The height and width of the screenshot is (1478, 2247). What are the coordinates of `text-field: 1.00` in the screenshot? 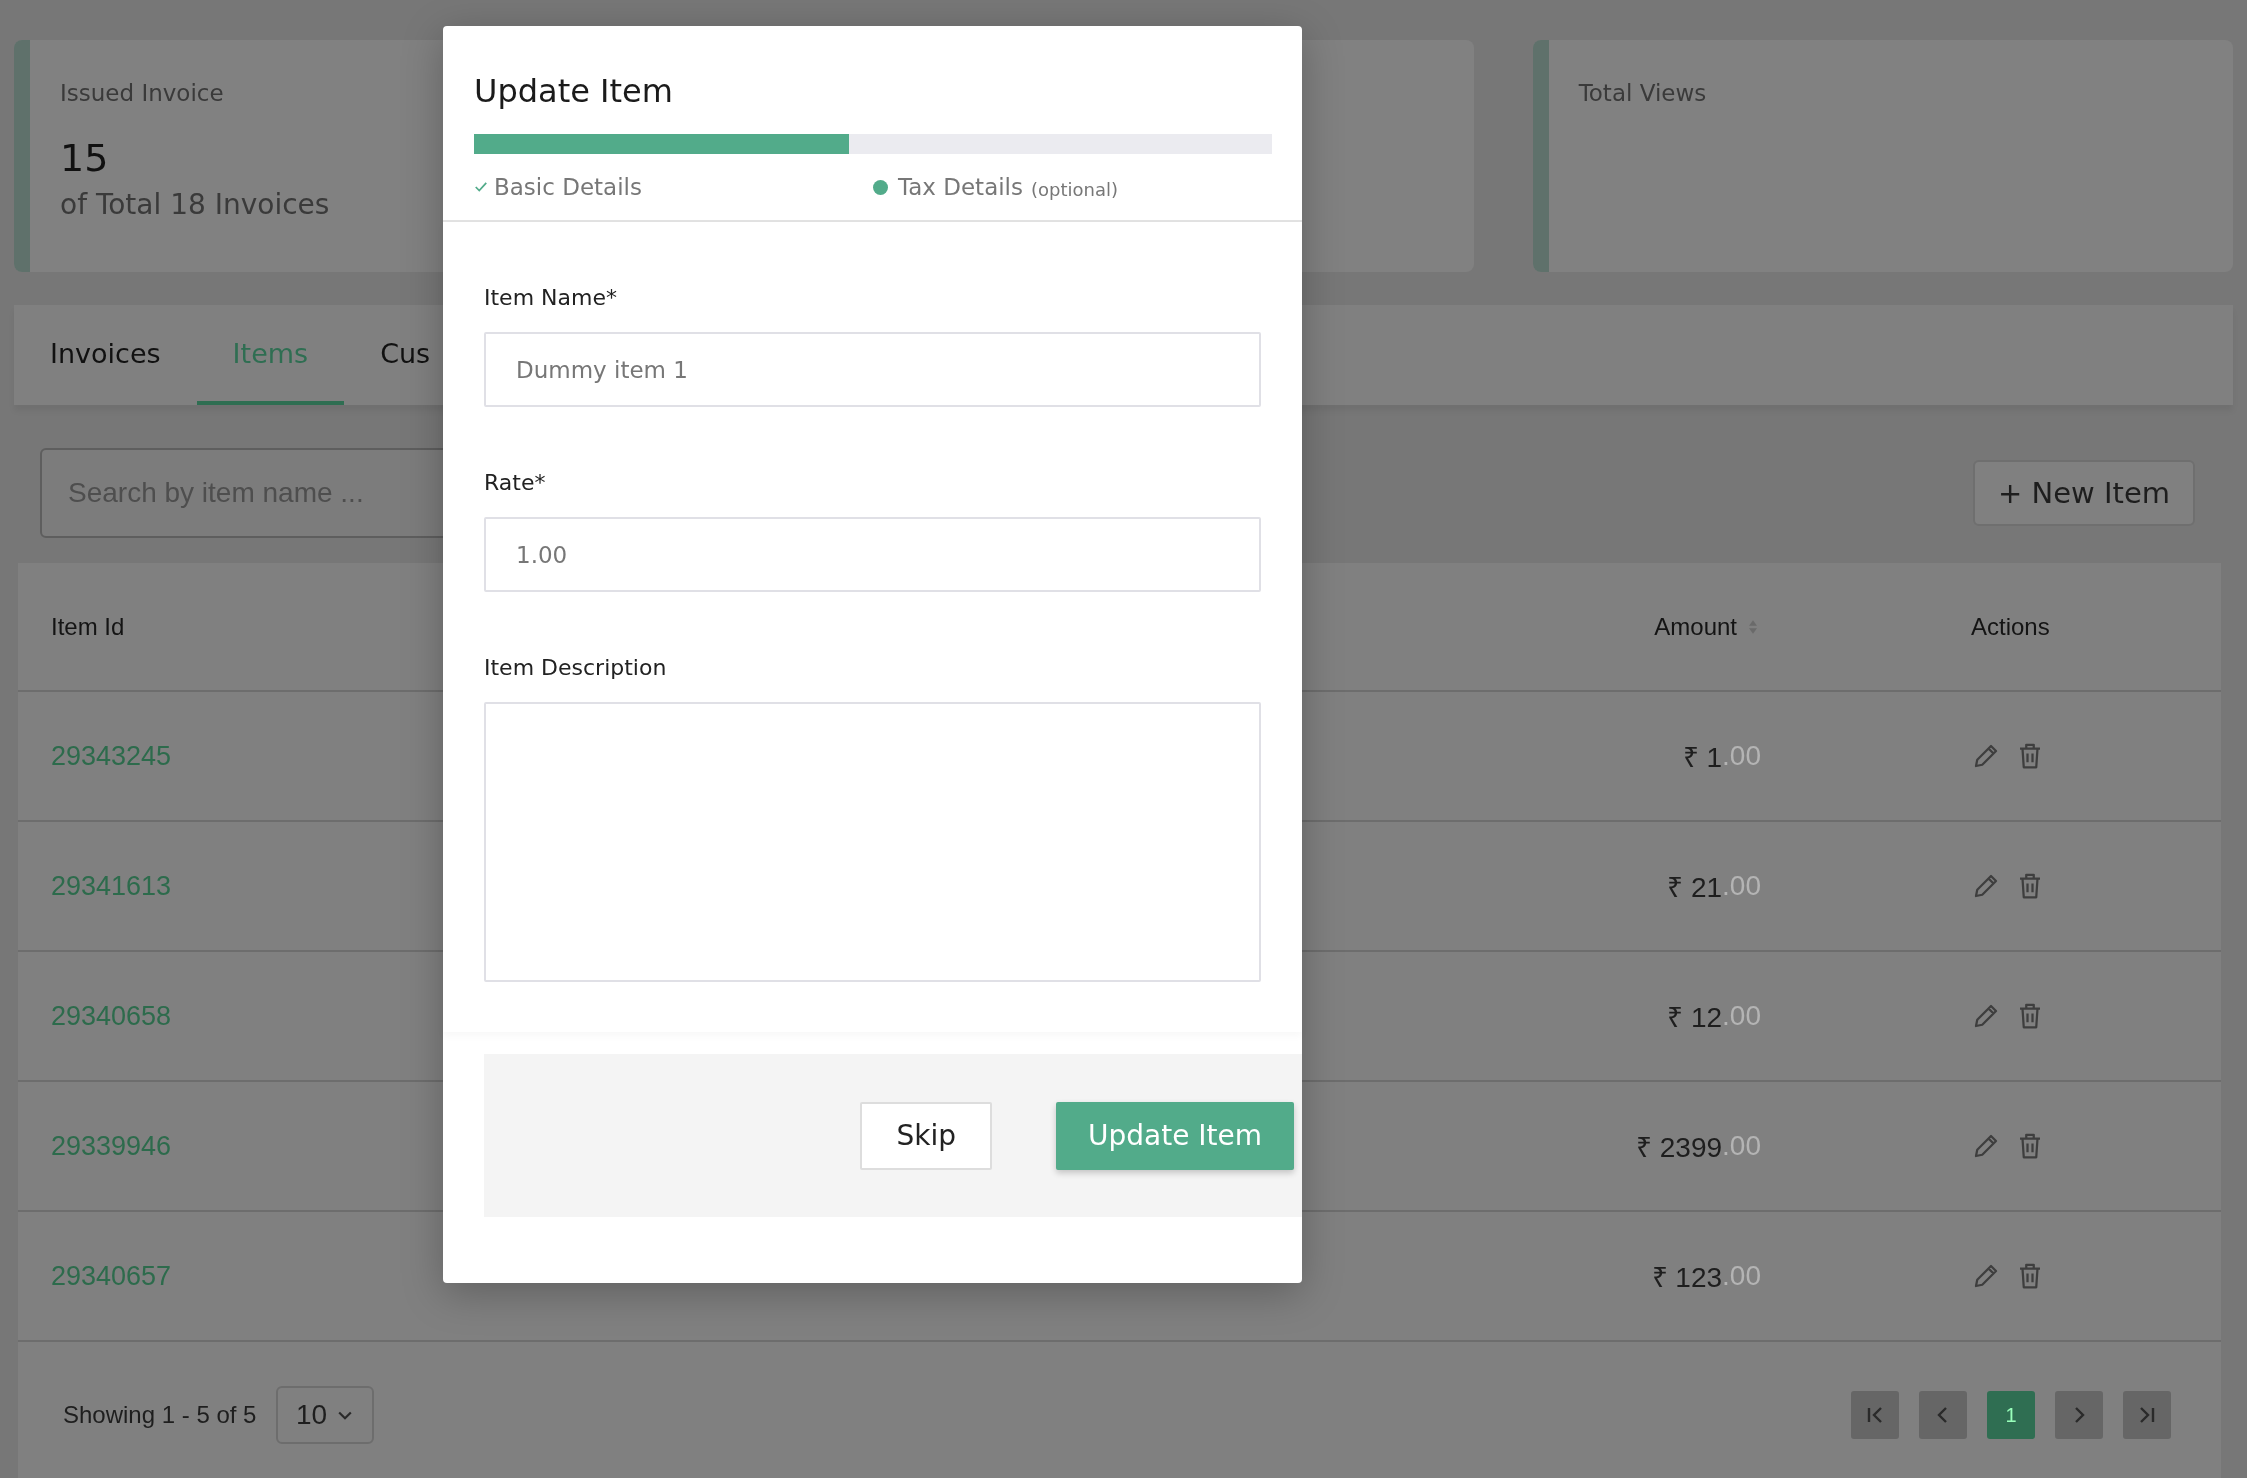 It's located at (872, 554).